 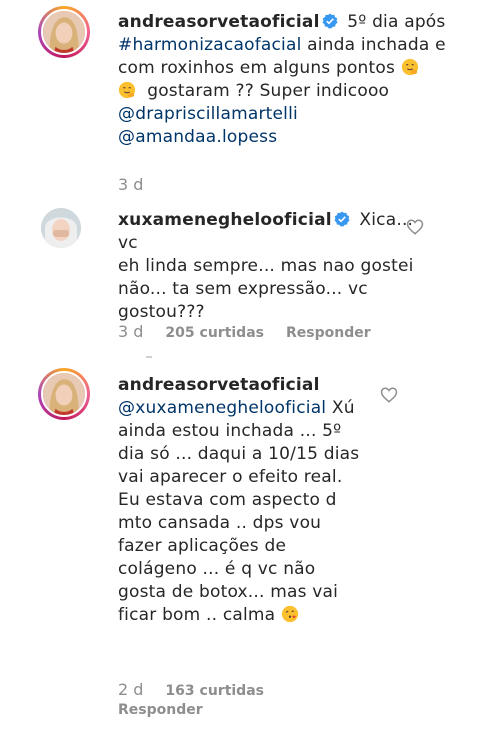 I want to click on comment-text: gosta de botox... mas vai, so click(x=228, y=592).